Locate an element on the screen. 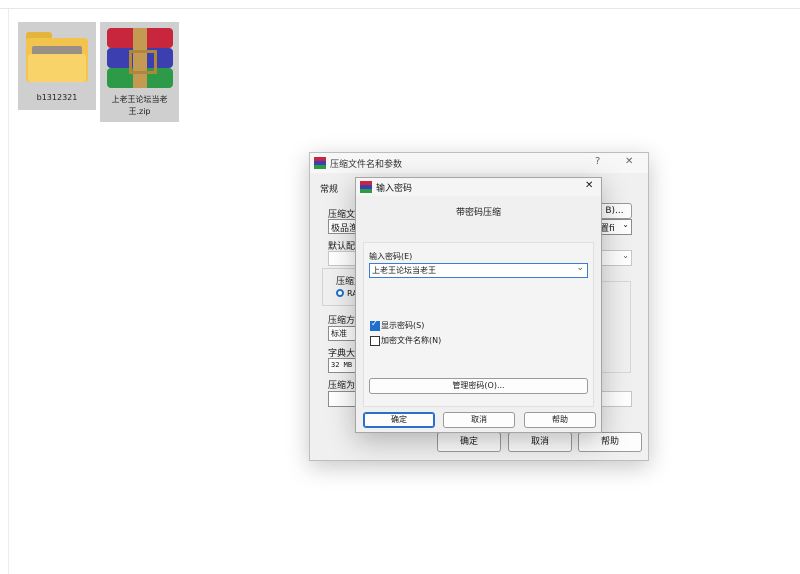 Image resolution: width=800 pixels, height=574 pixels. archive-name-value: 极品渔 is located at coordinates (345, 229).